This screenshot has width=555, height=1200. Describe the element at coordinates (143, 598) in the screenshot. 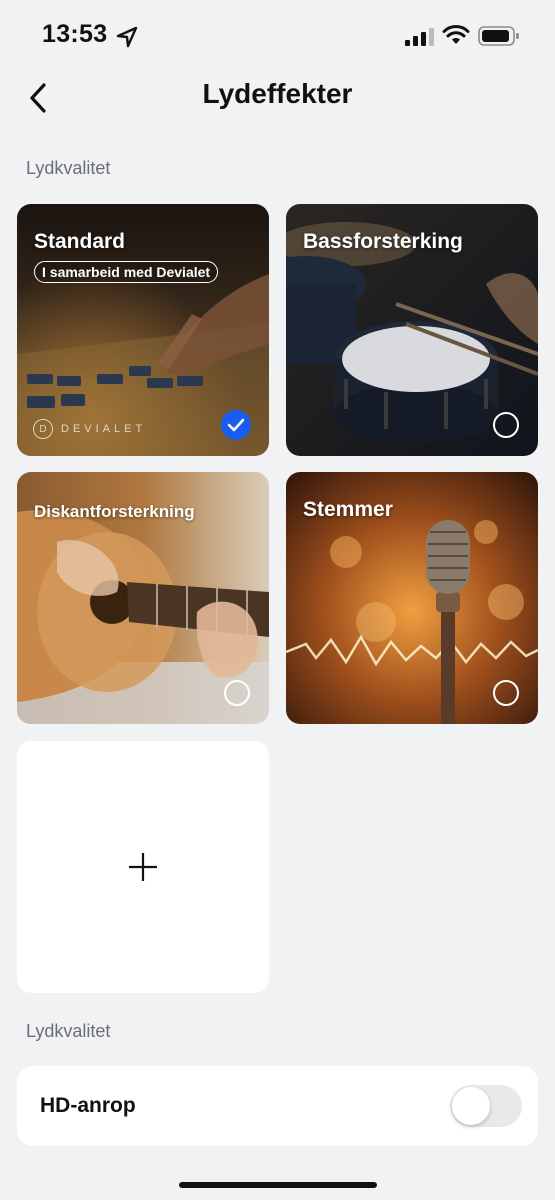

I see `effect-card-treble: Diskantforsterkning` at that location.